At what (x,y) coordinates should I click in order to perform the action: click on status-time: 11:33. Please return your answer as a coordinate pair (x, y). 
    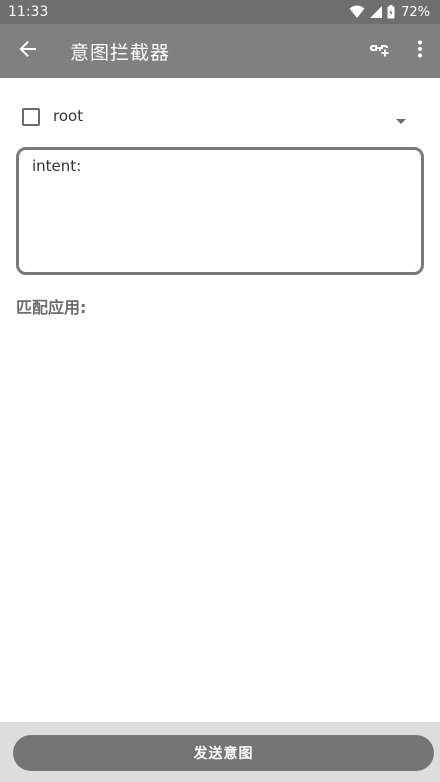
    Looking at the image, I should click on (28, 12).